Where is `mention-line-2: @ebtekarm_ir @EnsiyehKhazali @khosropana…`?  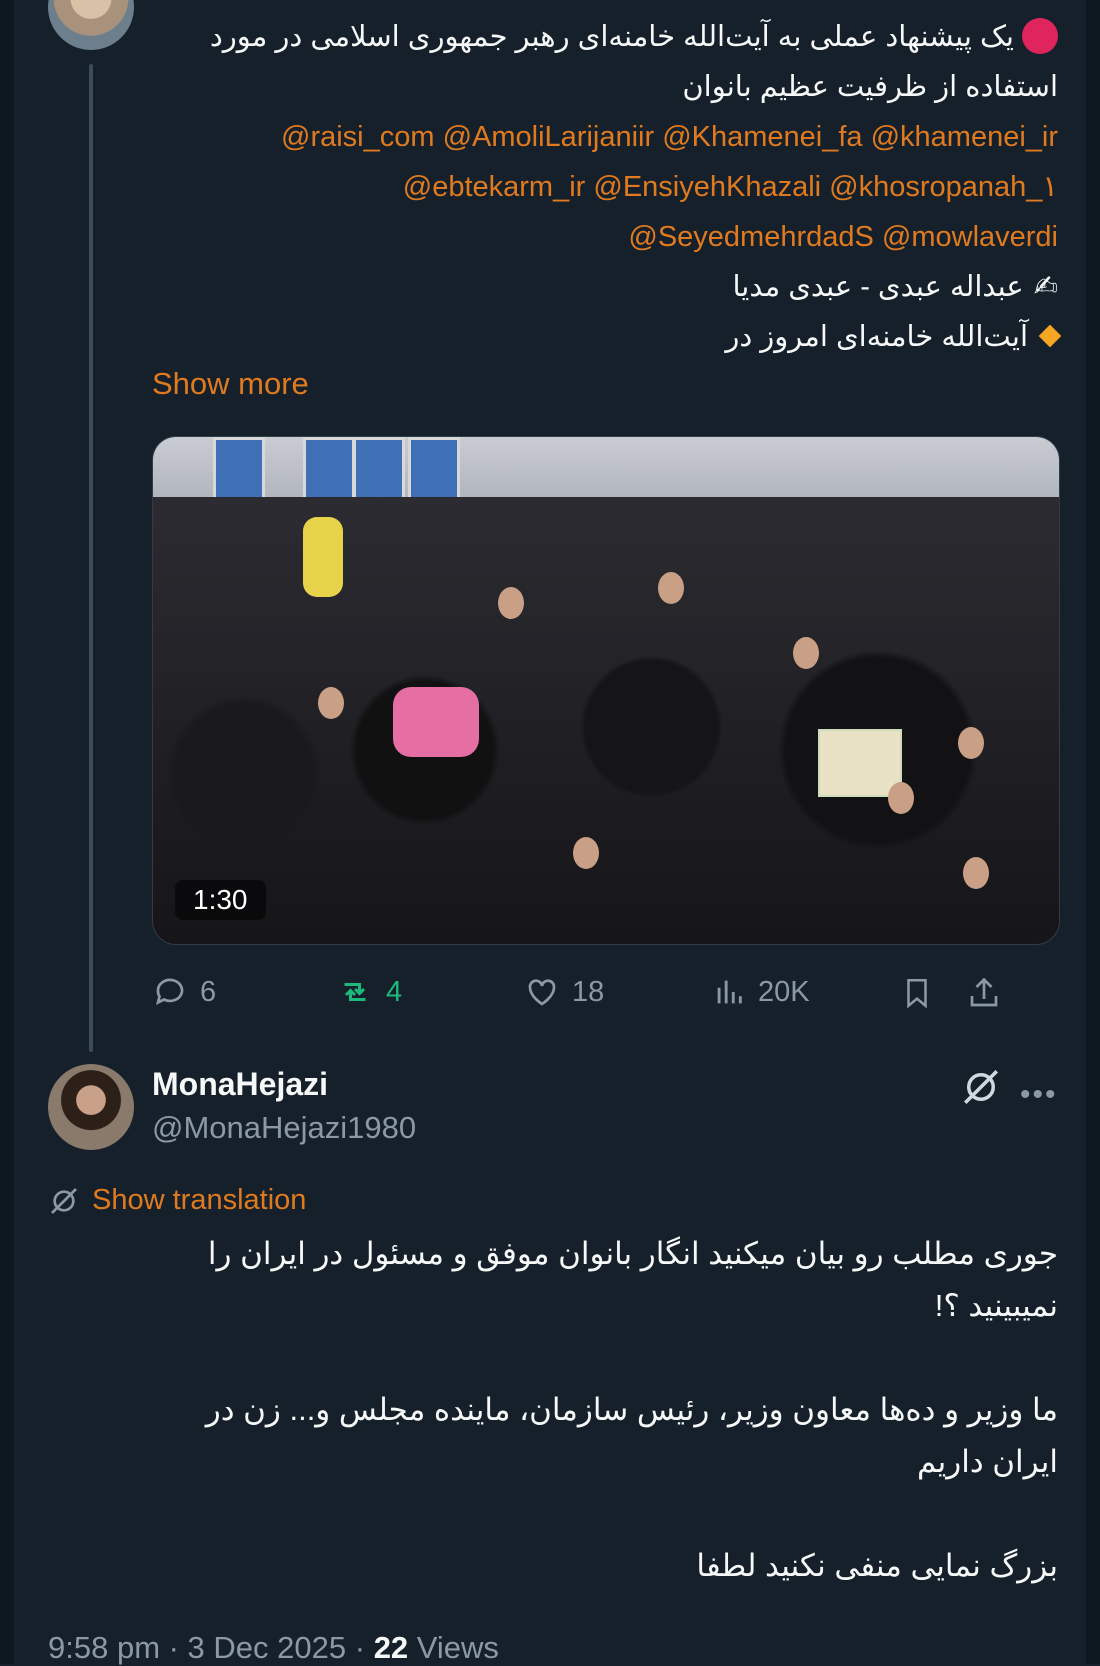
mention-line-2: @ebtekarm_ir @EnsiyehKhazali @khosropana… is located at coordinates (598, 187).